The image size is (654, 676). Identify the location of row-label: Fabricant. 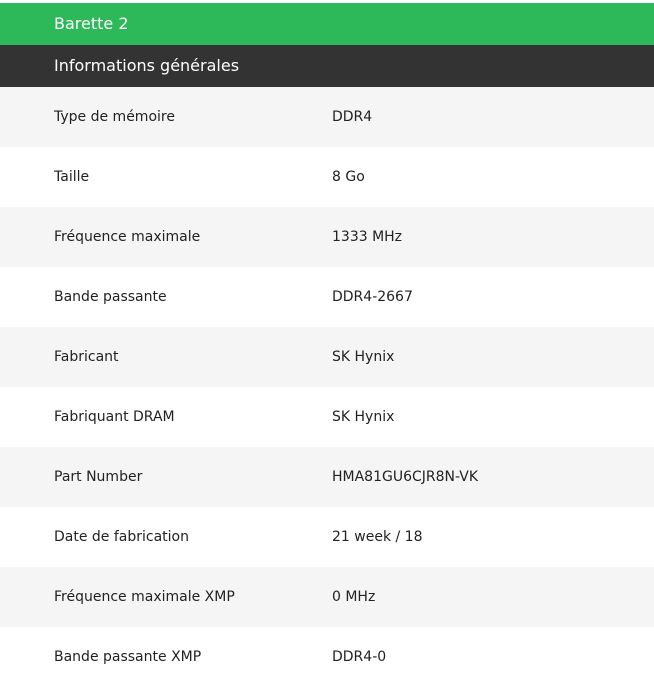
(86, 357).